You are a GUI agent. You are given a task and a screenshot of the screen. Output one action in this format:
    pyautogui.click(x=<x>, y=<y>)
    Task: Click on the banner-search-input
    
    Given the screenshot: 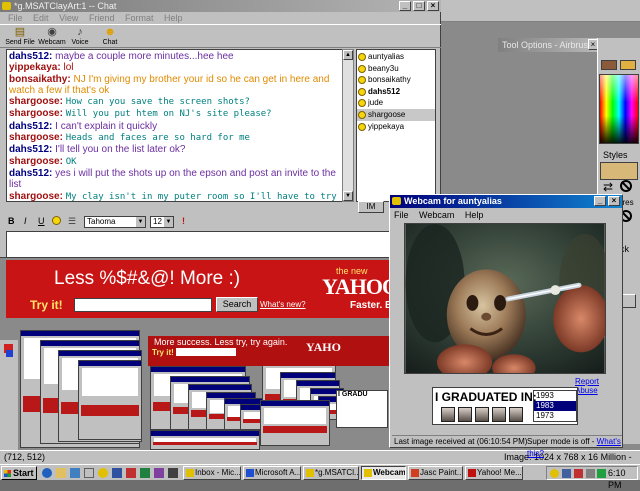 What is the action you would take?
    pyautogui.click(x=143, y=305)
    